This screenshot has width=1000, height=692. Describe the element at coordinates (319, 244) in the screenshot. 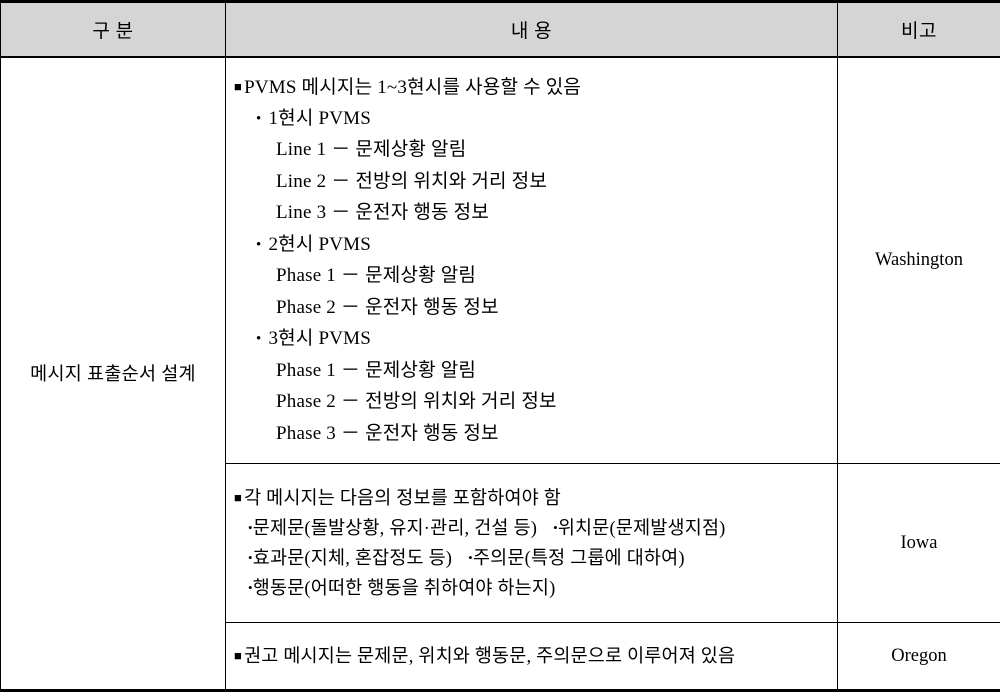

I see `content-line-text: 2현시 PVMS` at that location.